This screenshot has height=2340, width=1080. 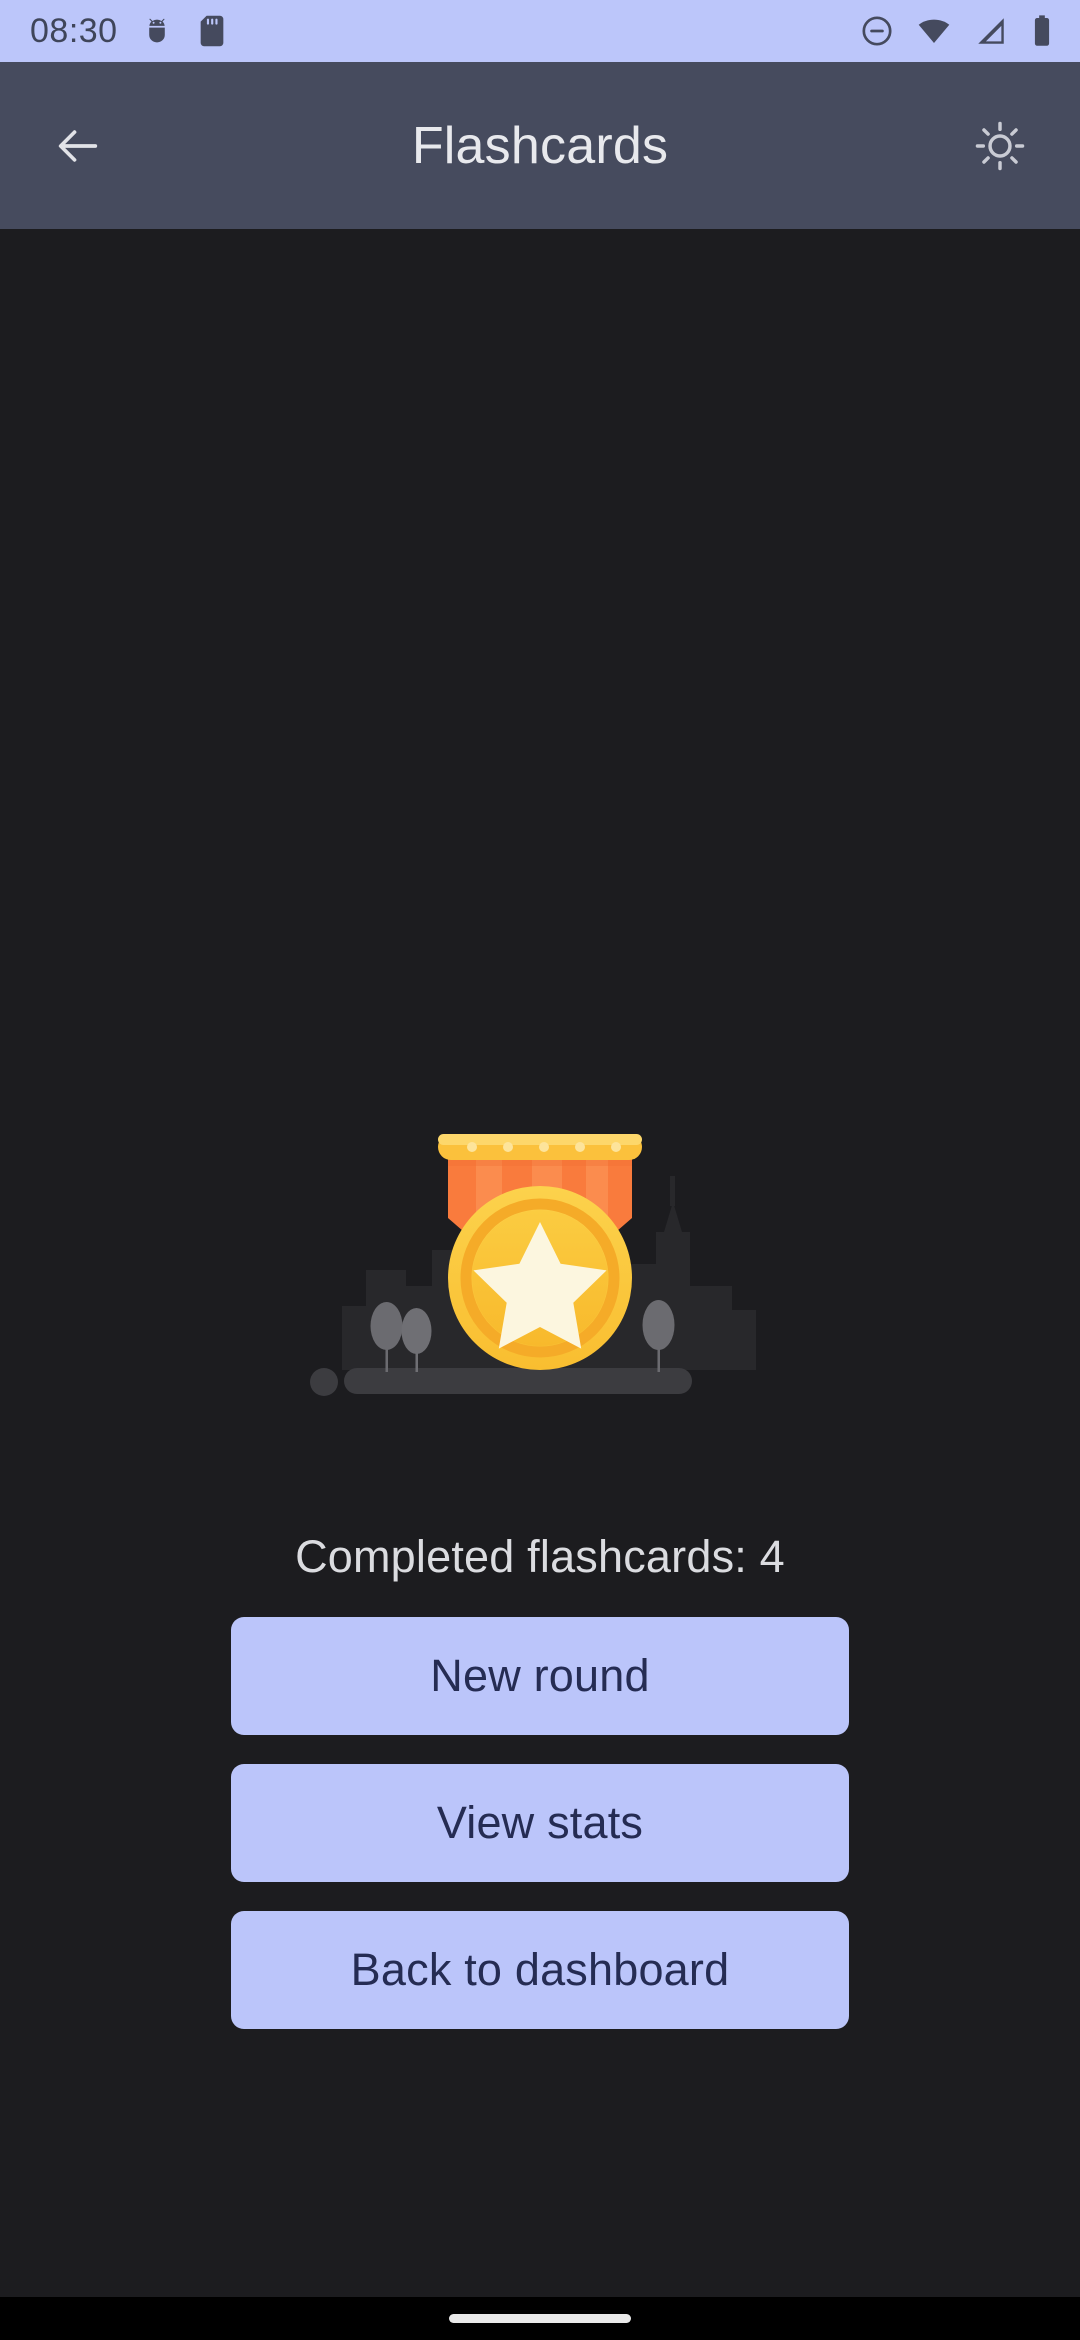 I want to click on view-stats-button: View stats, so click(x=540, y=1823).